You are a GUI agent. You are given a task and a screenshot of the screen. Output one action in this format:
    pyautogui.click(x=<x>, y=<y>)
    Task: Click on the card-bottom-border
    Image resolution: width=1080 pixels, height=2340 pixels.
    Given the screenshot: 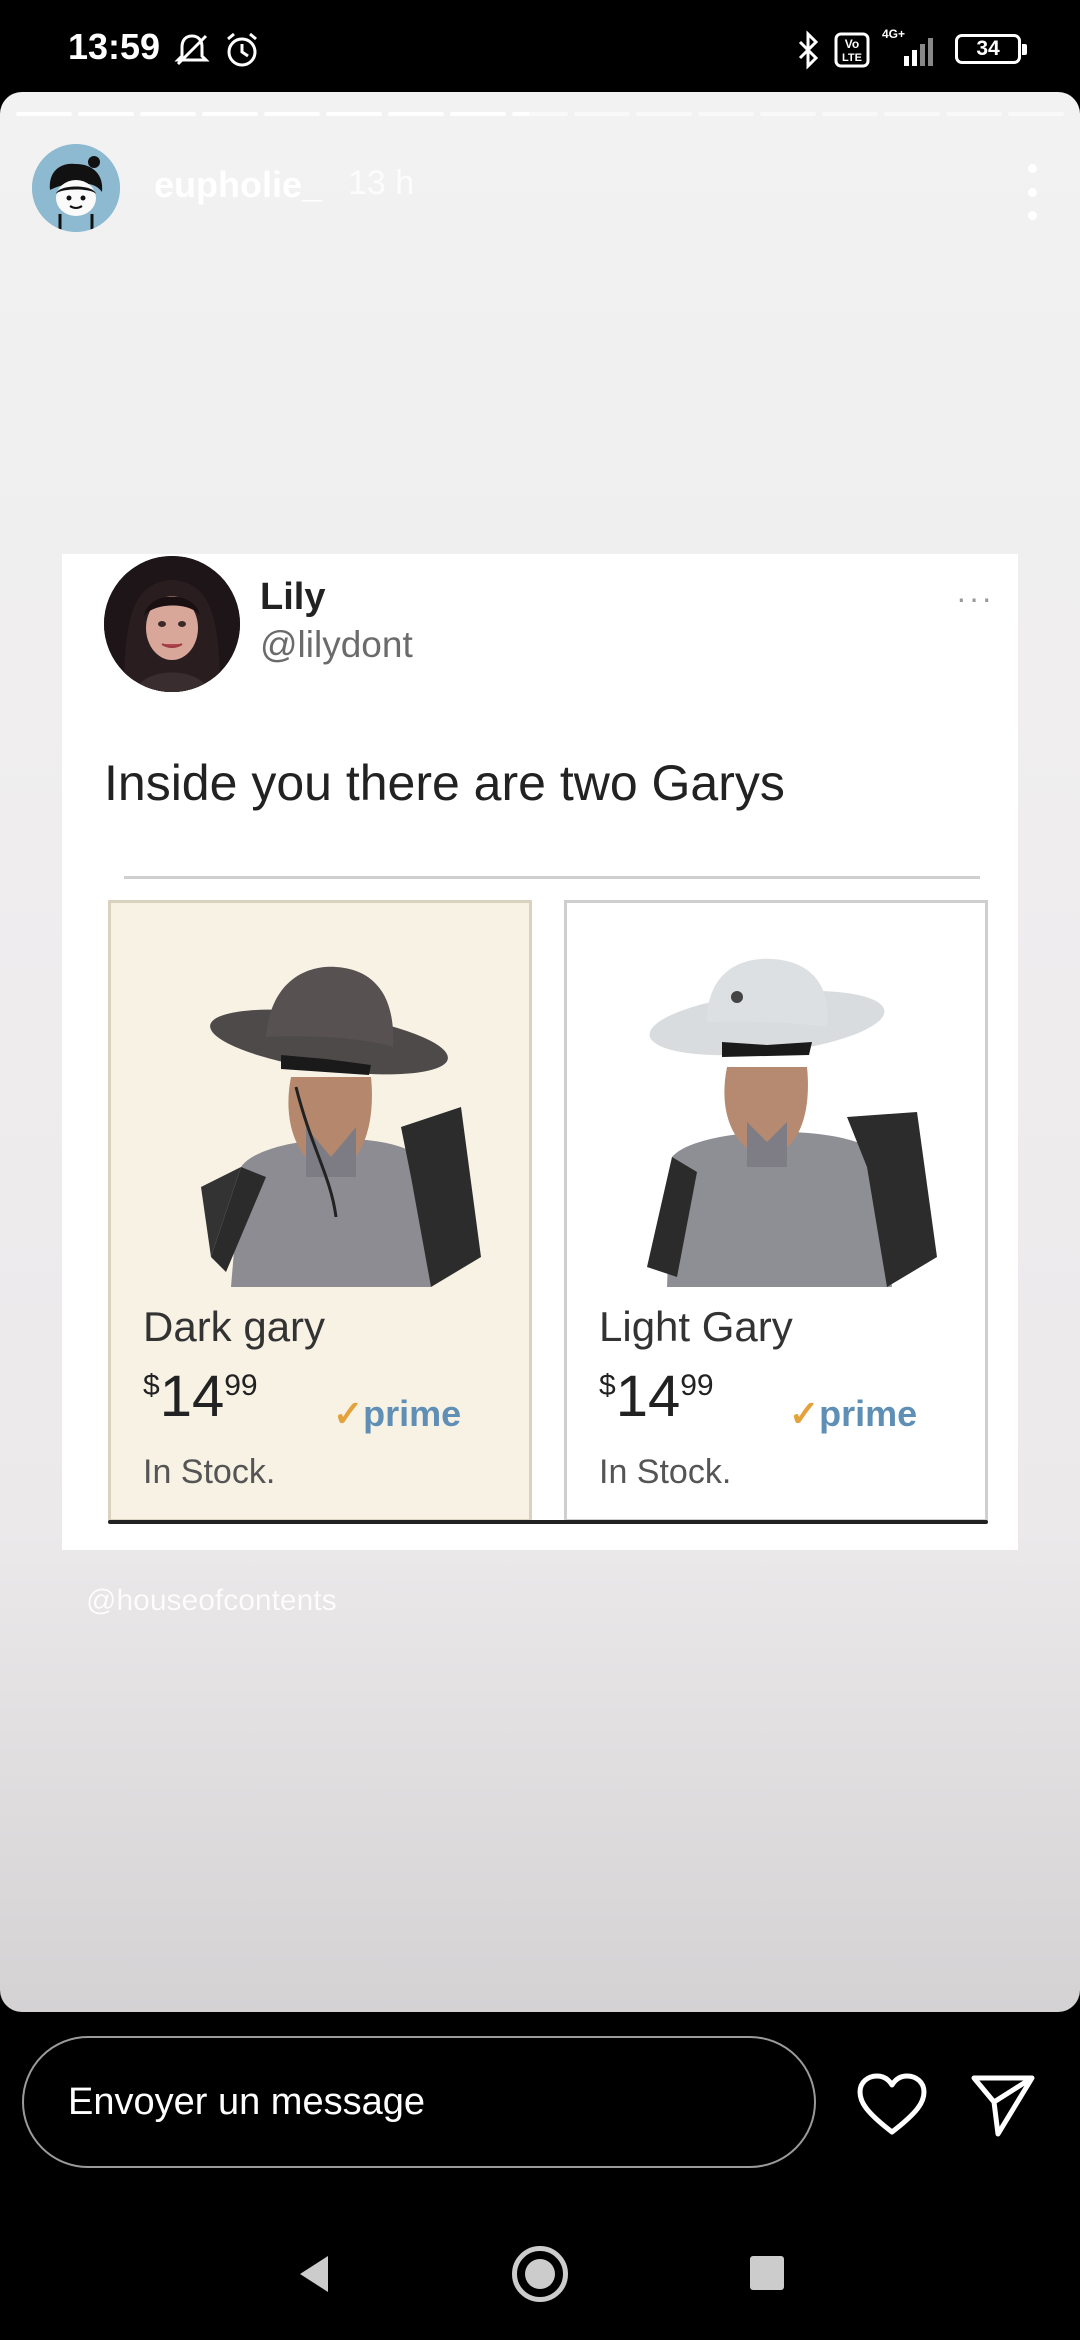 What is the action you would take?
    pyautogui.click(x=548, y=1522)
    